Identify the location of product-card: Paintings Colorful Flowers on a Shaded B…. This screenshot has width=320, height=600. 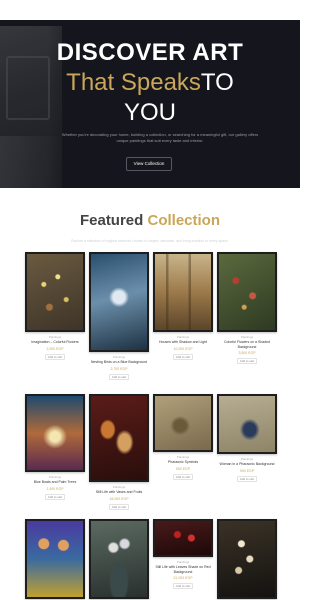
(247, 308).